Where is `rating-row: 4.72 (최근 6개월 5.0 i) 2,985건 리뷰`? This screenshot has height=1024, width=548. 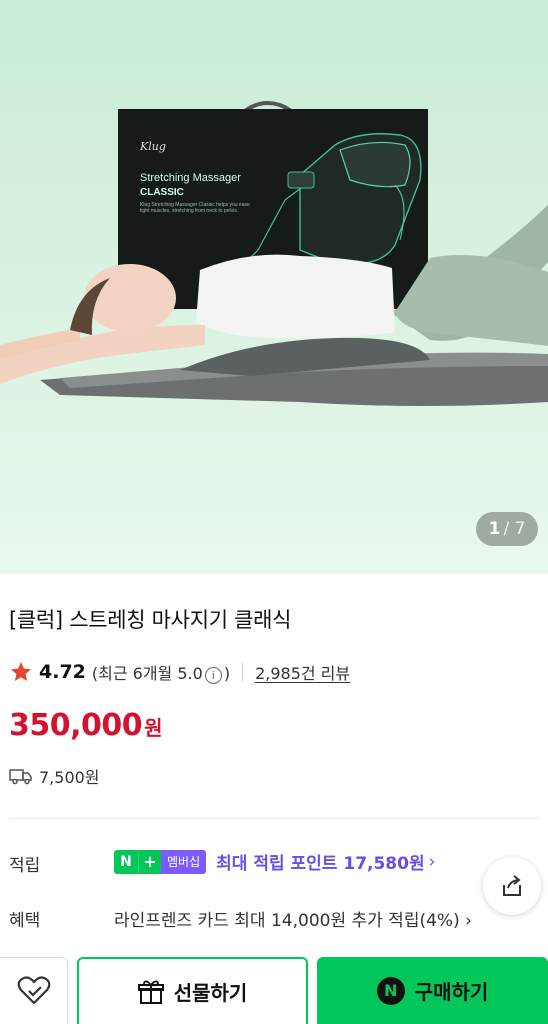 rating-row: 4.72 (최근 6개월 5.0 i) 2,985건 리뷰 is located at coordinates (179, 672).